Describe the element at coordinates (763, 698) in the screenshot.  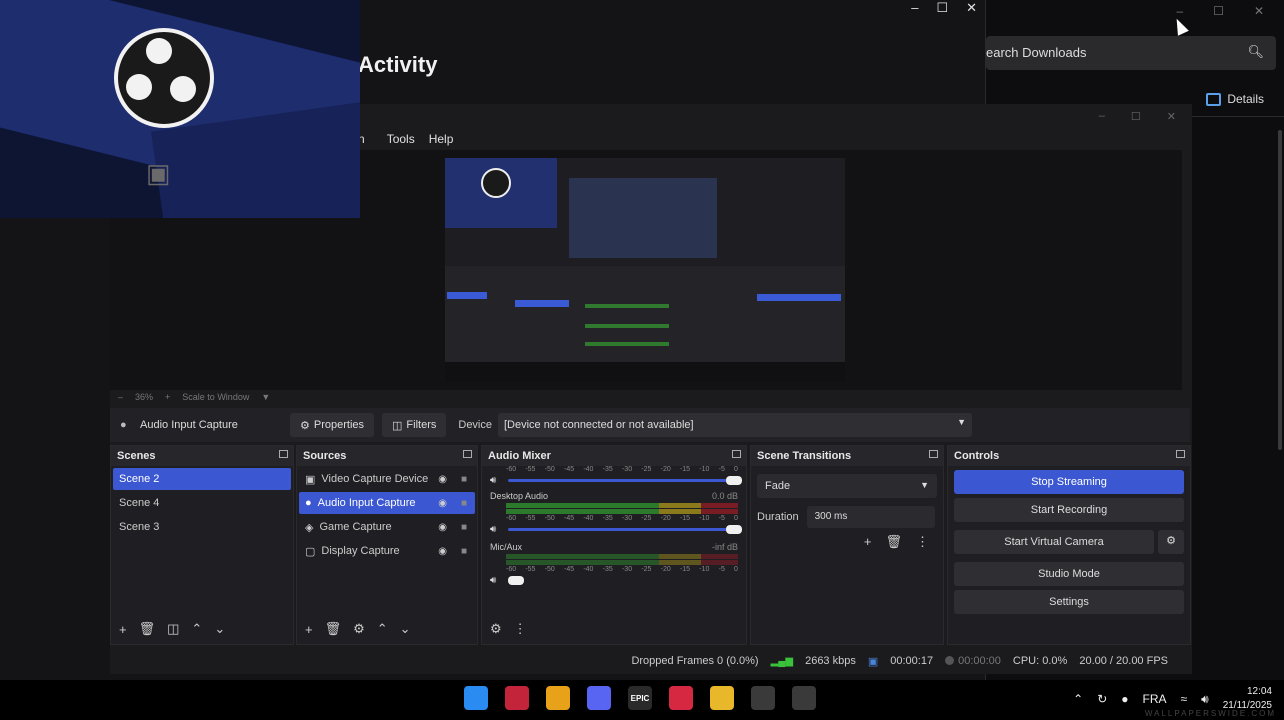
I see `obs-icon` at that location.